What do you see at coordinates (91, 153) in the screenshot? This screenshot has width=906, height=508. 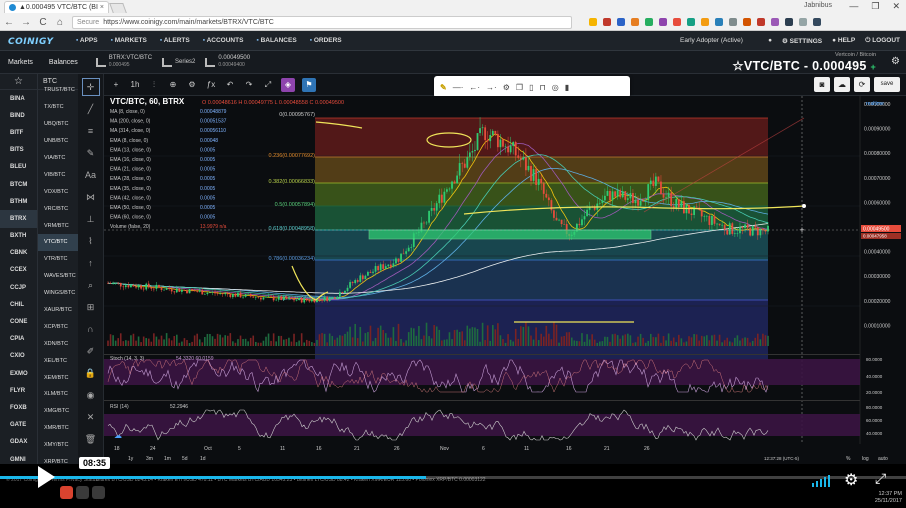 I see `brush-icon: ✎` at bounding box center [91, 153].